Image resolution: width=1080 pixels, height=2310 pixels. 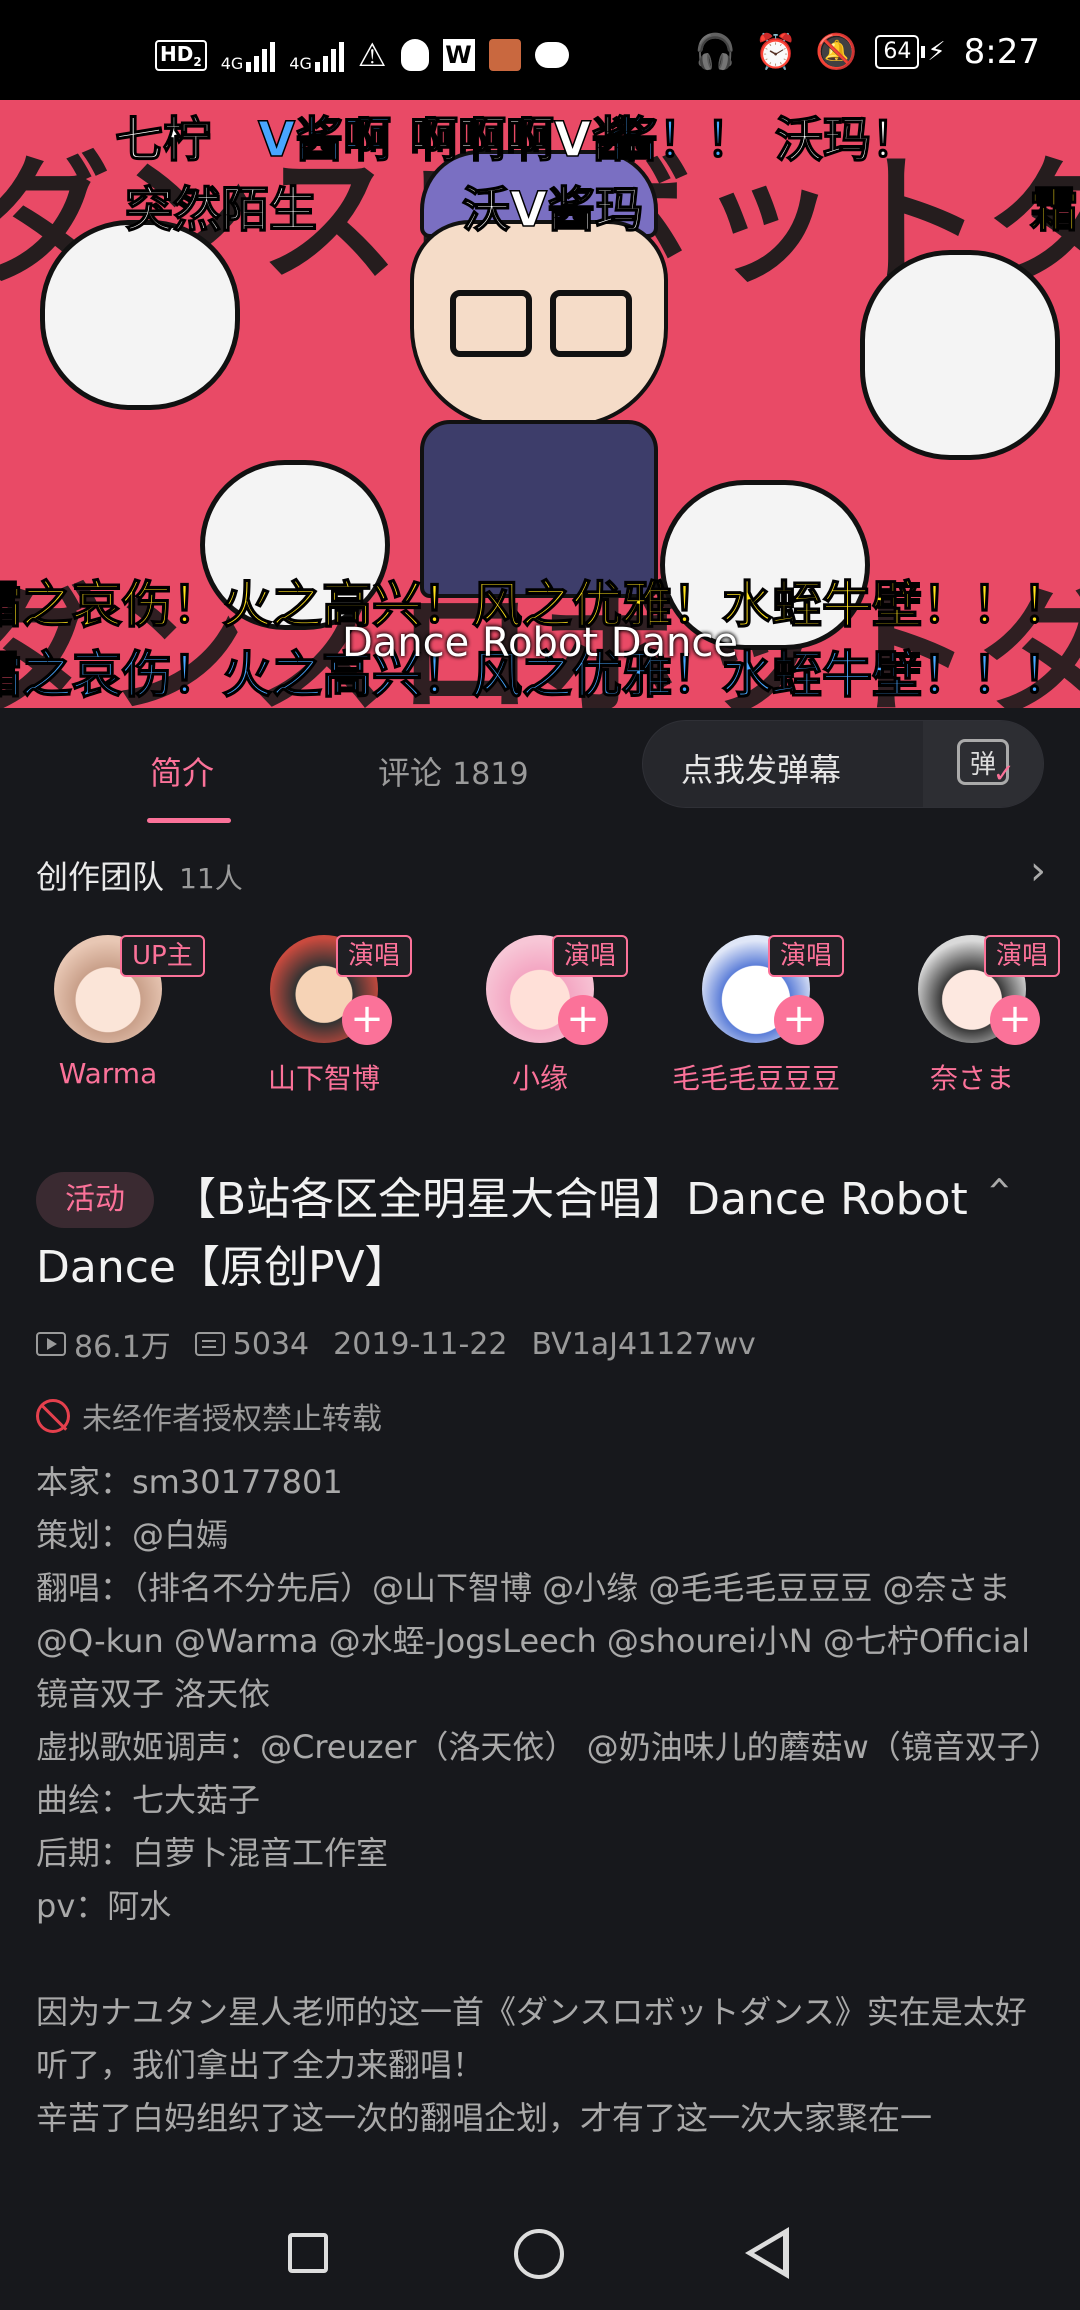 What do you see at coordinates (458, 55) in the screenshot?
I see `wps-icon: W` at bounding box center [458, 55].